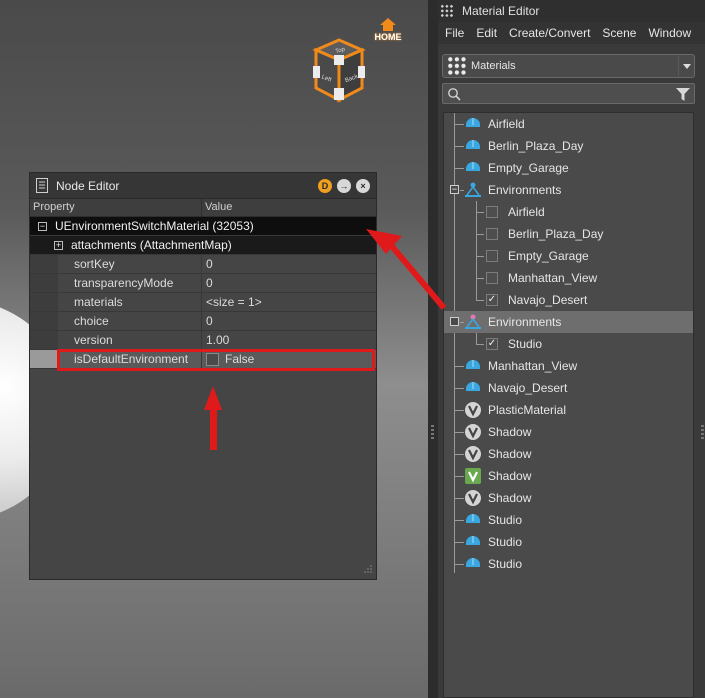 This screenshot has height=698, width=705. I want to click on property-row: materials <size = 1>, so click(203, 302).